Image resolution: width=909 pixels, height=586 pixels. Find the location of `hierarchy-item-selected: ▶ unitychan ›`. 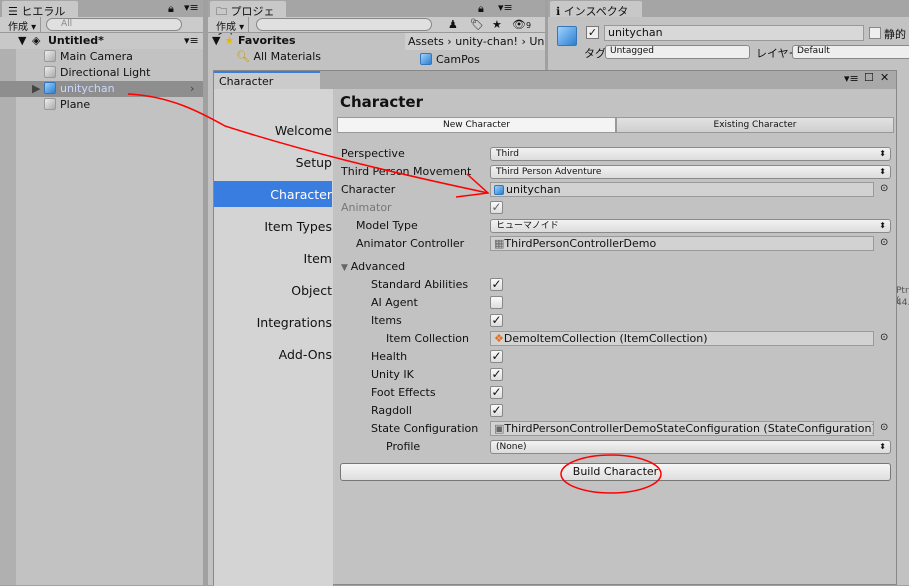

hierarchy-item-selected: ▶ unitychan › is located at coordinates (101, 89).